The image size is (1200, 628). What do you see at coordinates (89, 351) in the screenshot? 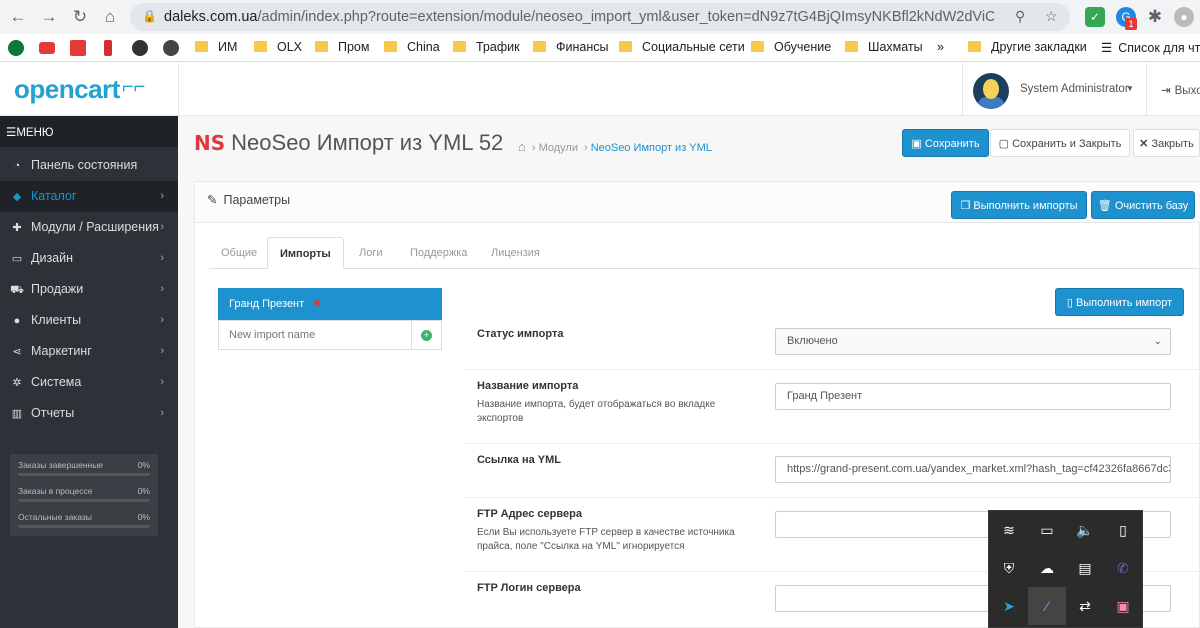
I see `sidebar-item-marketing: ⋖ Маркетинг ›` at bounding box center [89, 351].